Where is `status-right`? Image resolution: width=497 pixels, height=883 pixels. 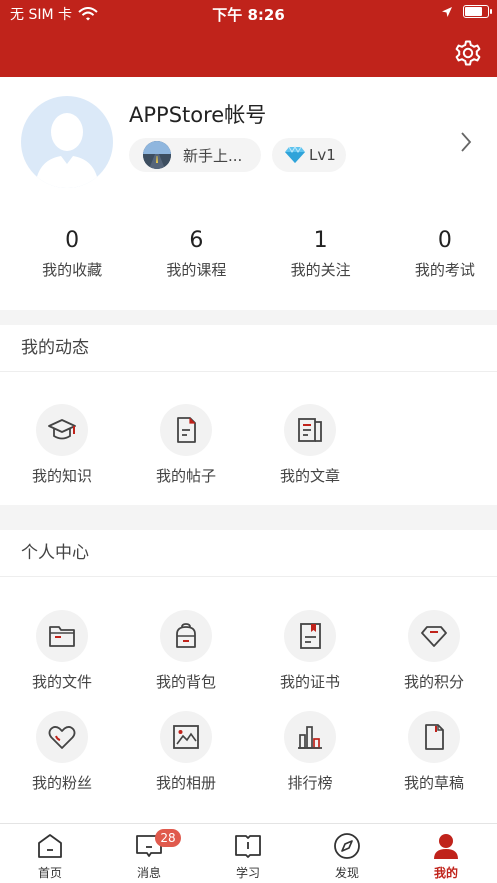
status-right is located at coordinates (466, 11).